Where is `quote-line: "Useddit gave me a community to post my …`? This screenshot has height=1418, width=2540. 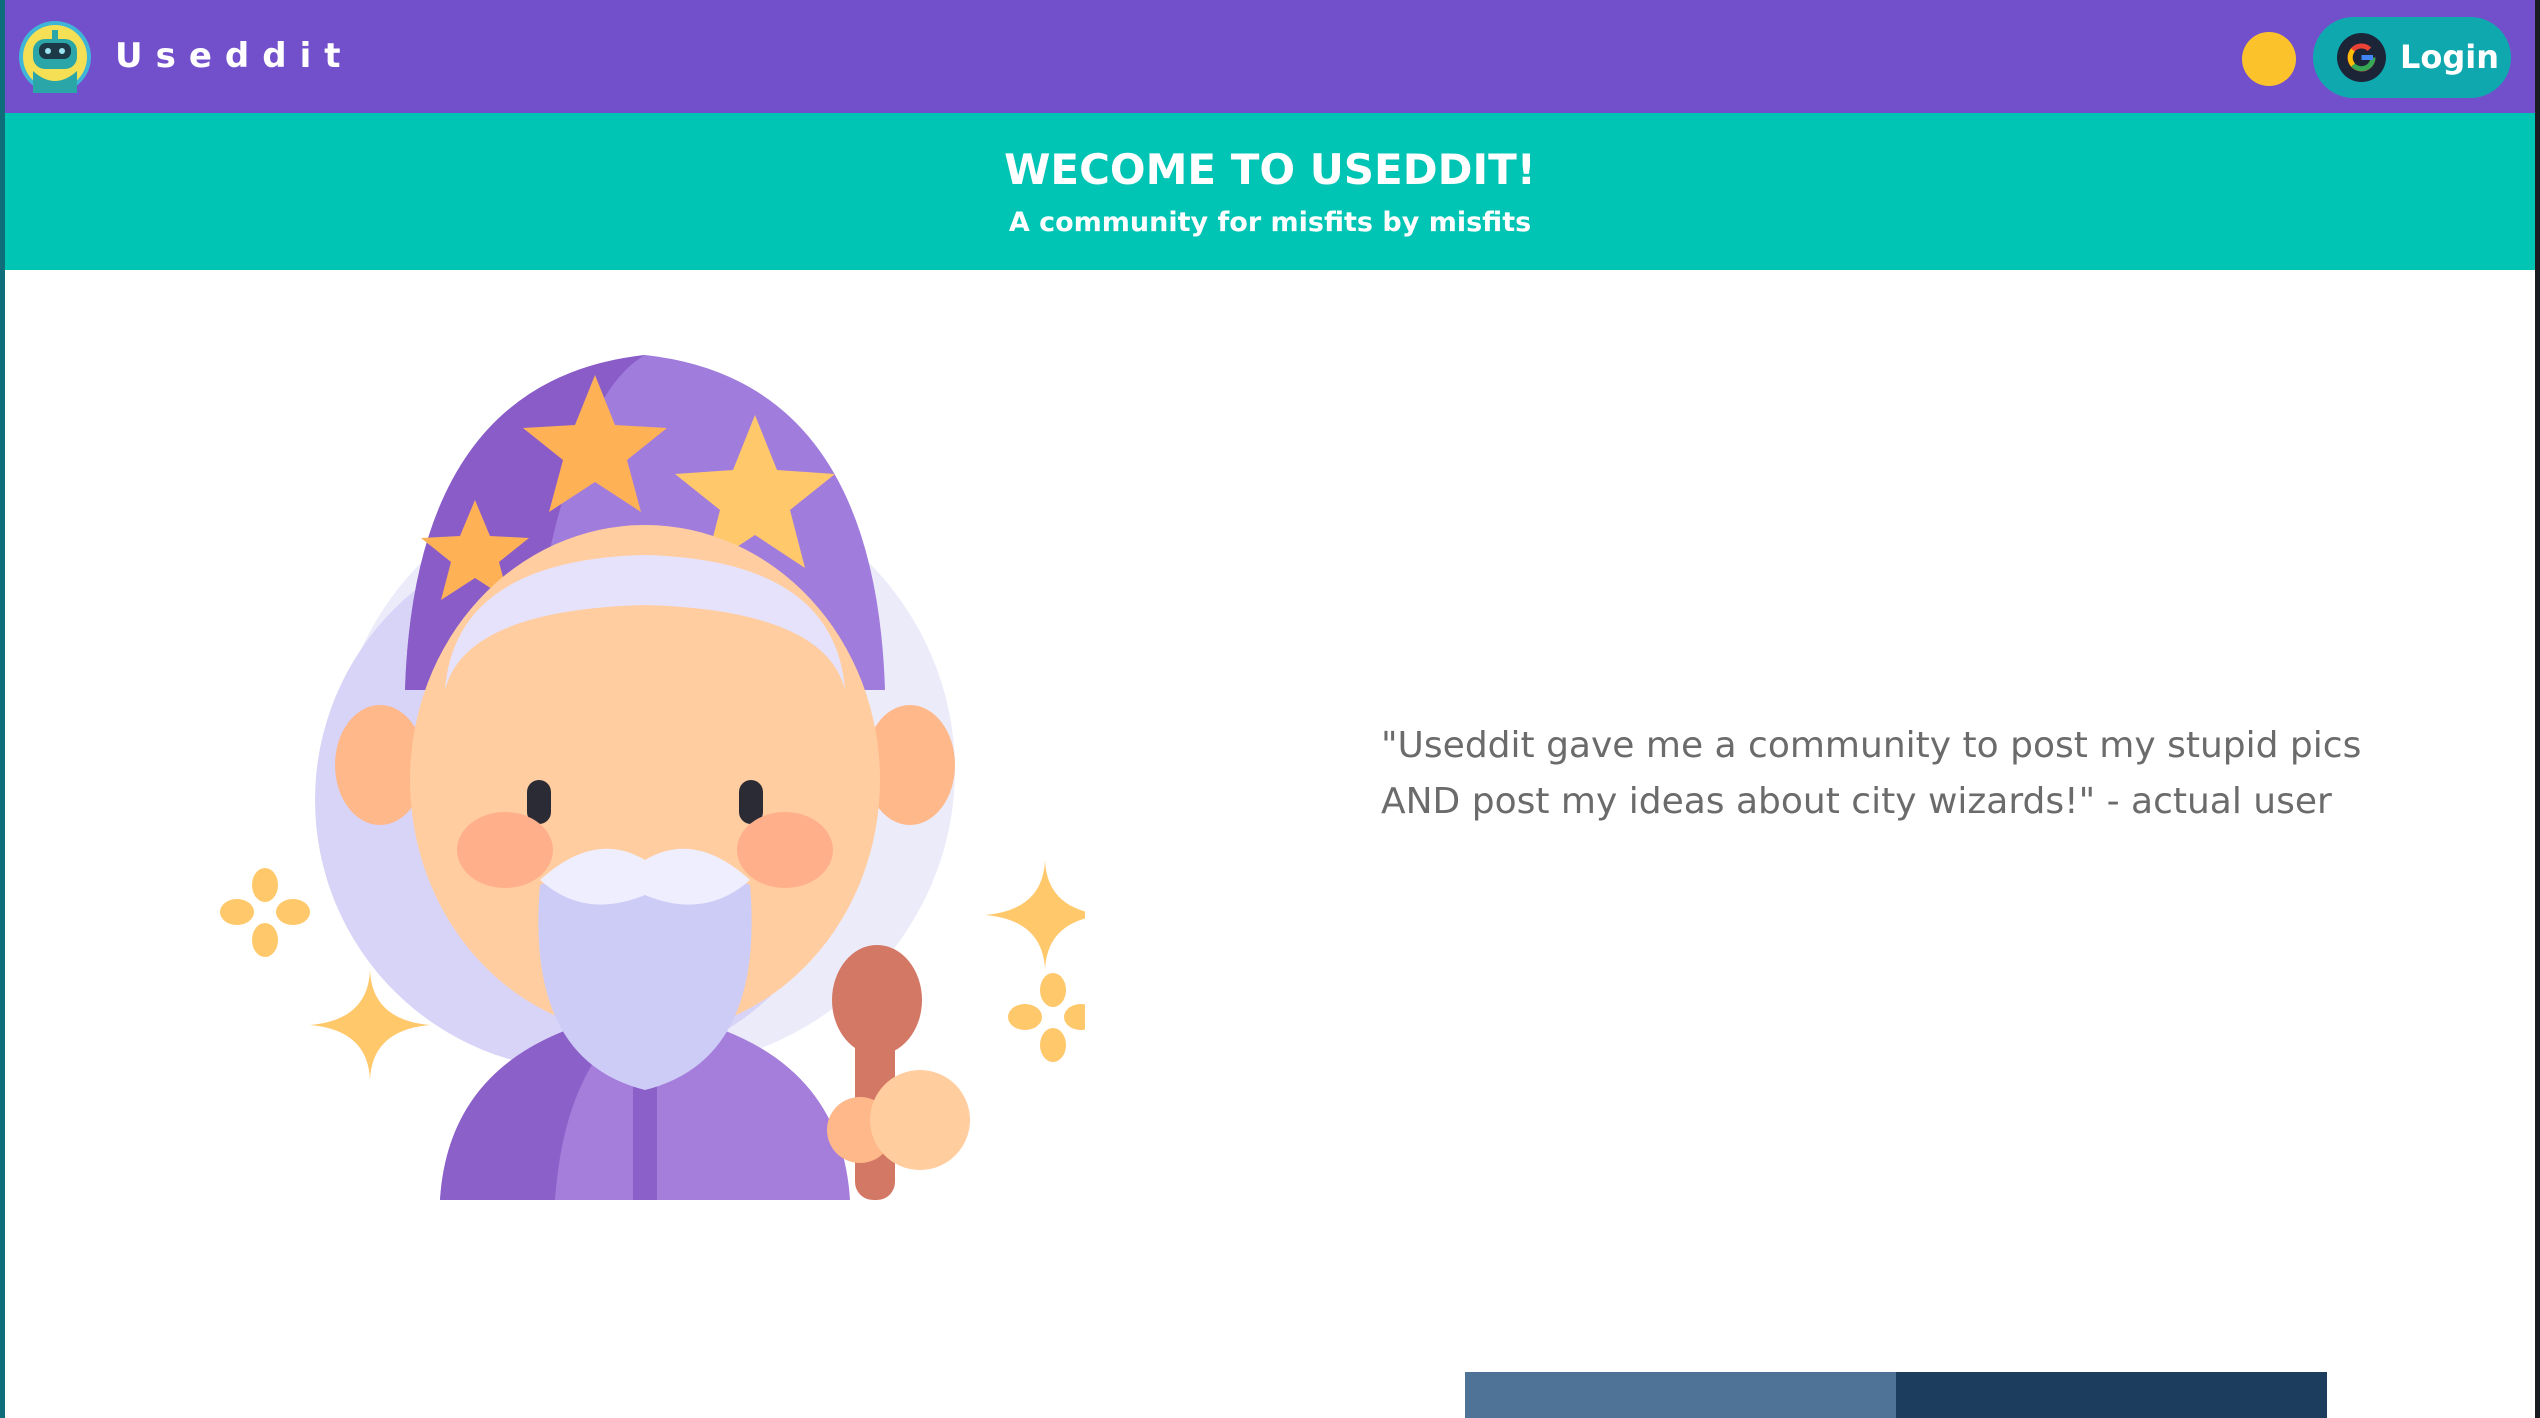 quote-line: "Useddit gave me a community to post my … is located at coordinates (1871, 745).